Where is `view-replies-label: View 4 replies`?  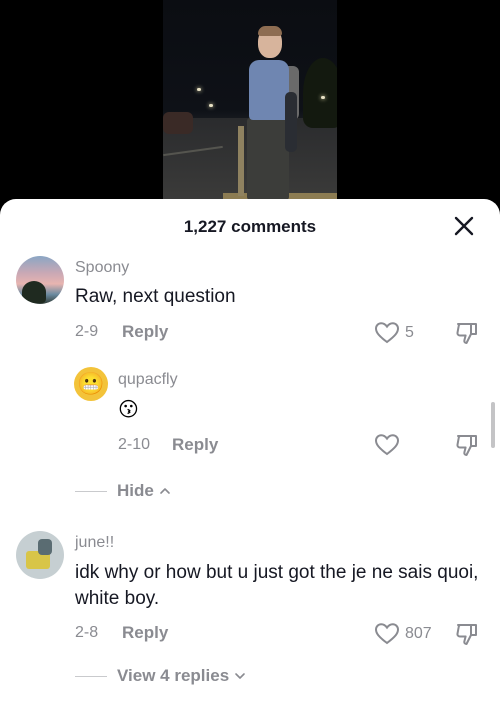
view-replies-label: View 4 replies is located at coordinates (173, 675).